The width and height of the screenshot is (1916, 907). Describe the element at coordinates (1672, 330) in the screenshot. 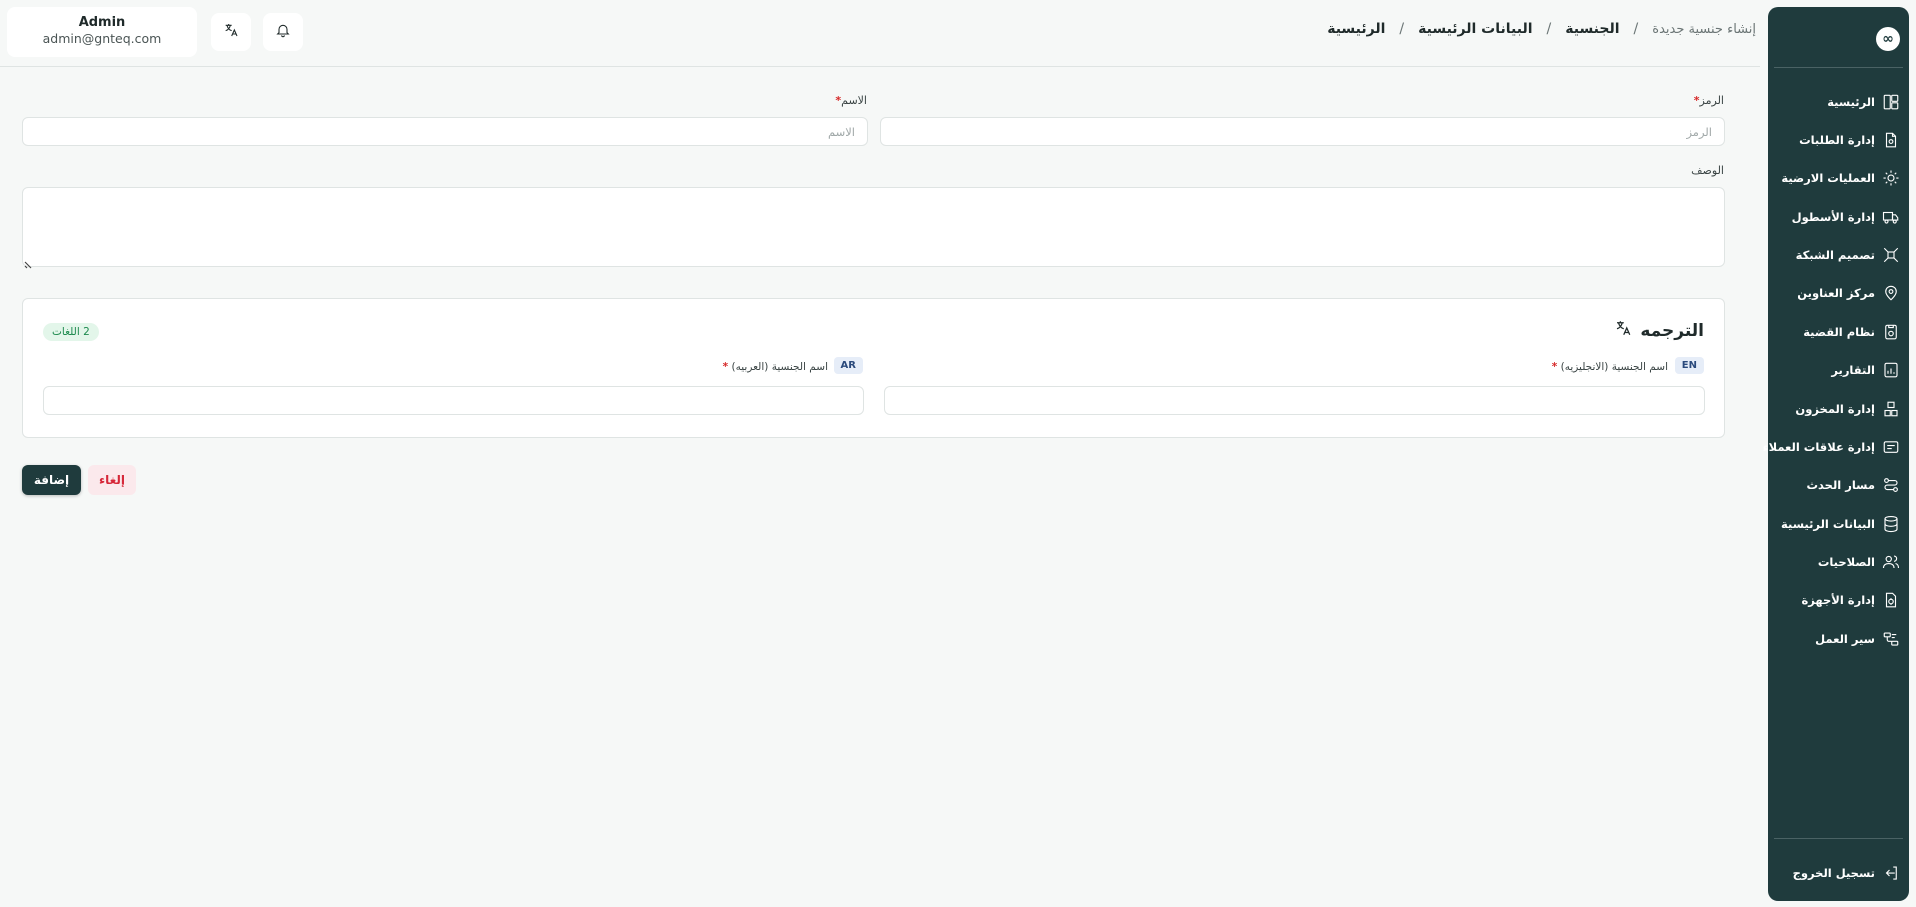

I see `translation-title-text: الترجمه` at that location.